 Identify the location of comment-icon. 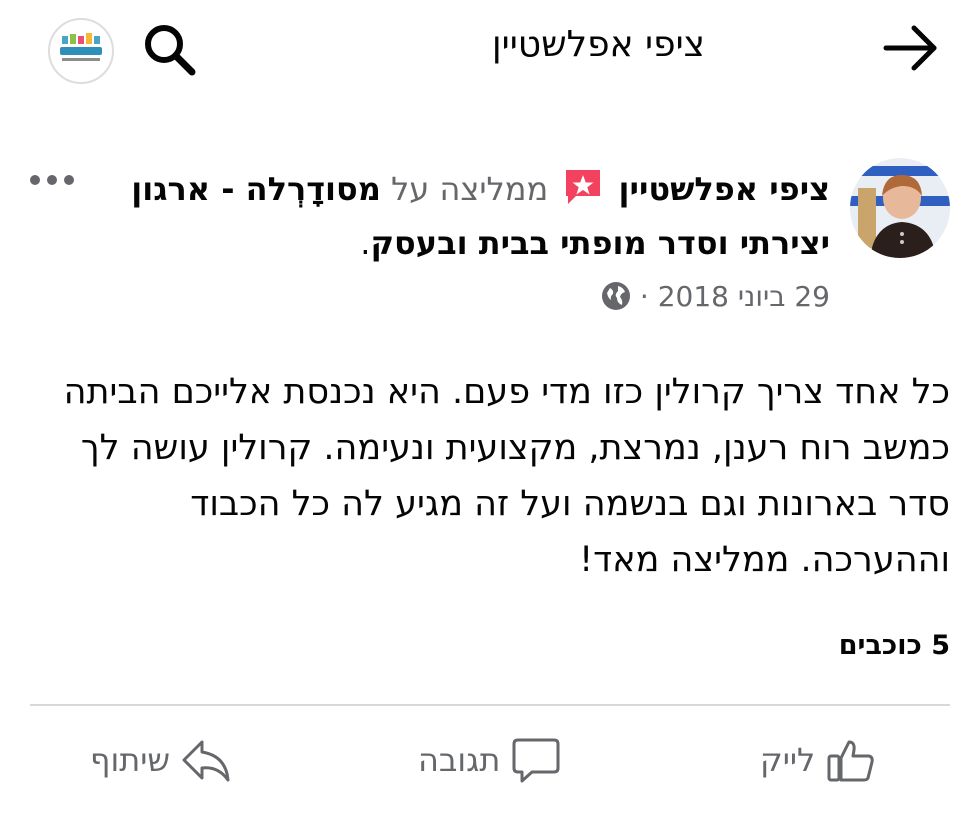
(536, 760).